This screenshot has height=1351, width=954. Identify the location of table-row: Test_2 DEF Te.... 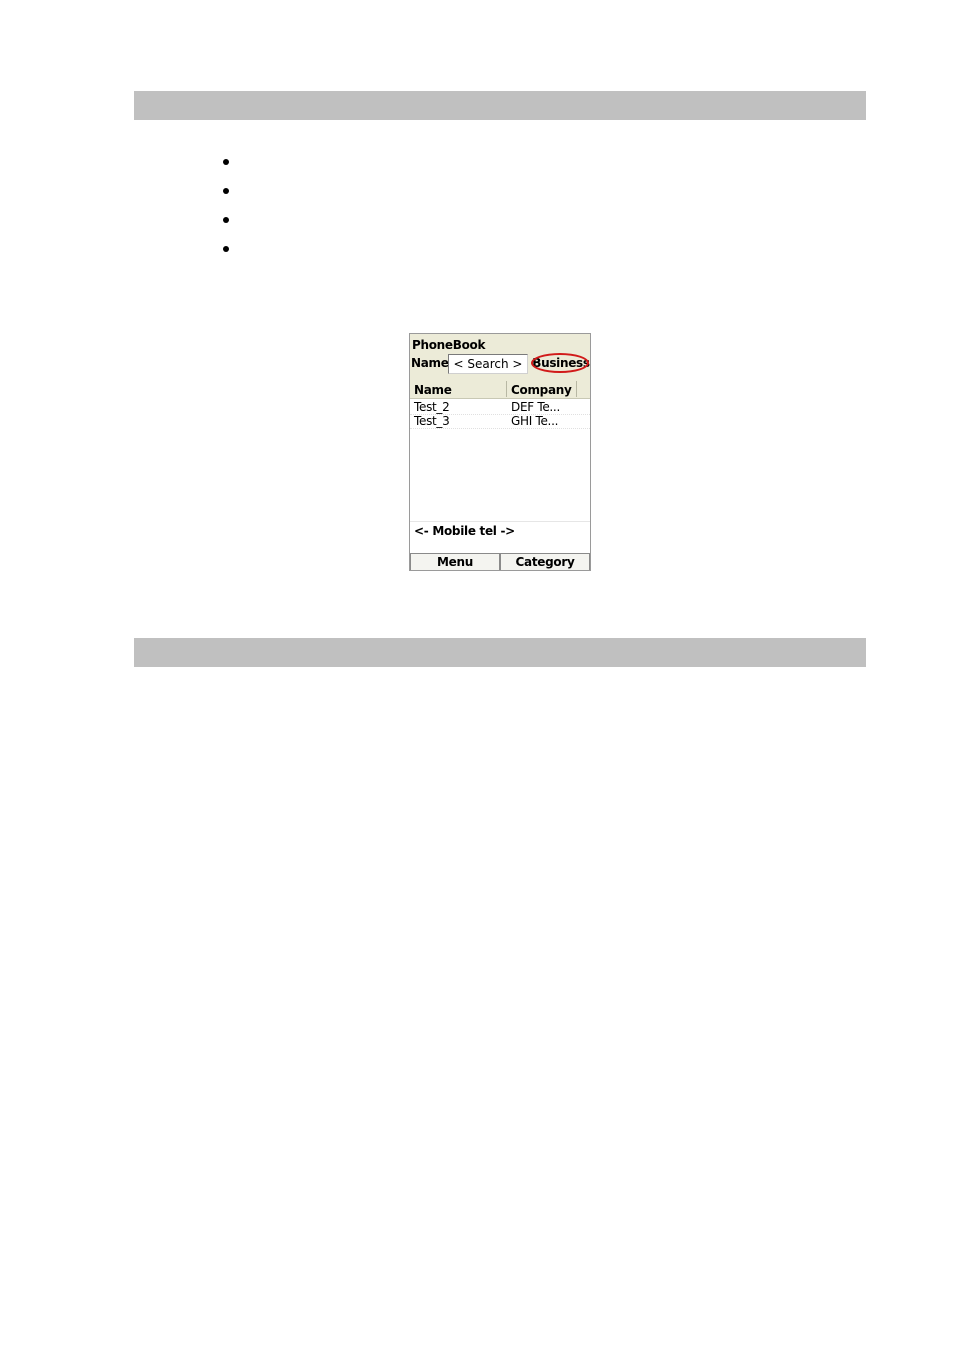
(500, 407).